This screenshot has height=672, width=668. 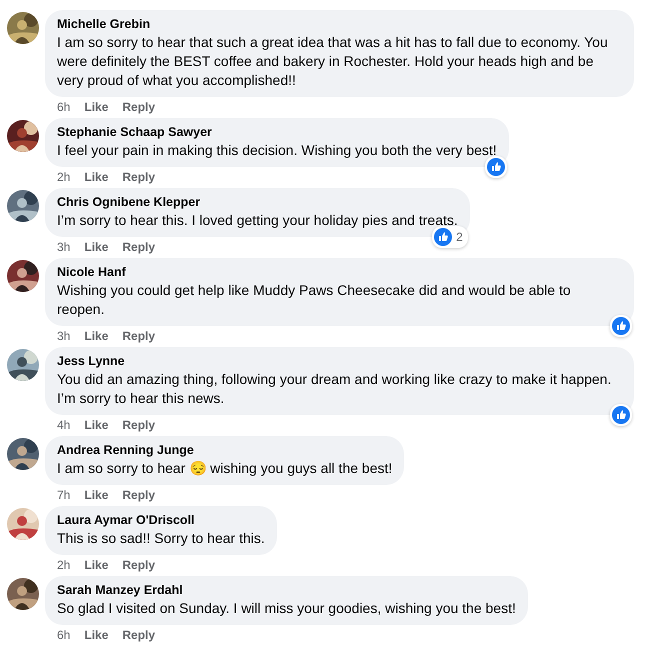 I want to click on reaction-badge: 2, so click(x=450, y=237).